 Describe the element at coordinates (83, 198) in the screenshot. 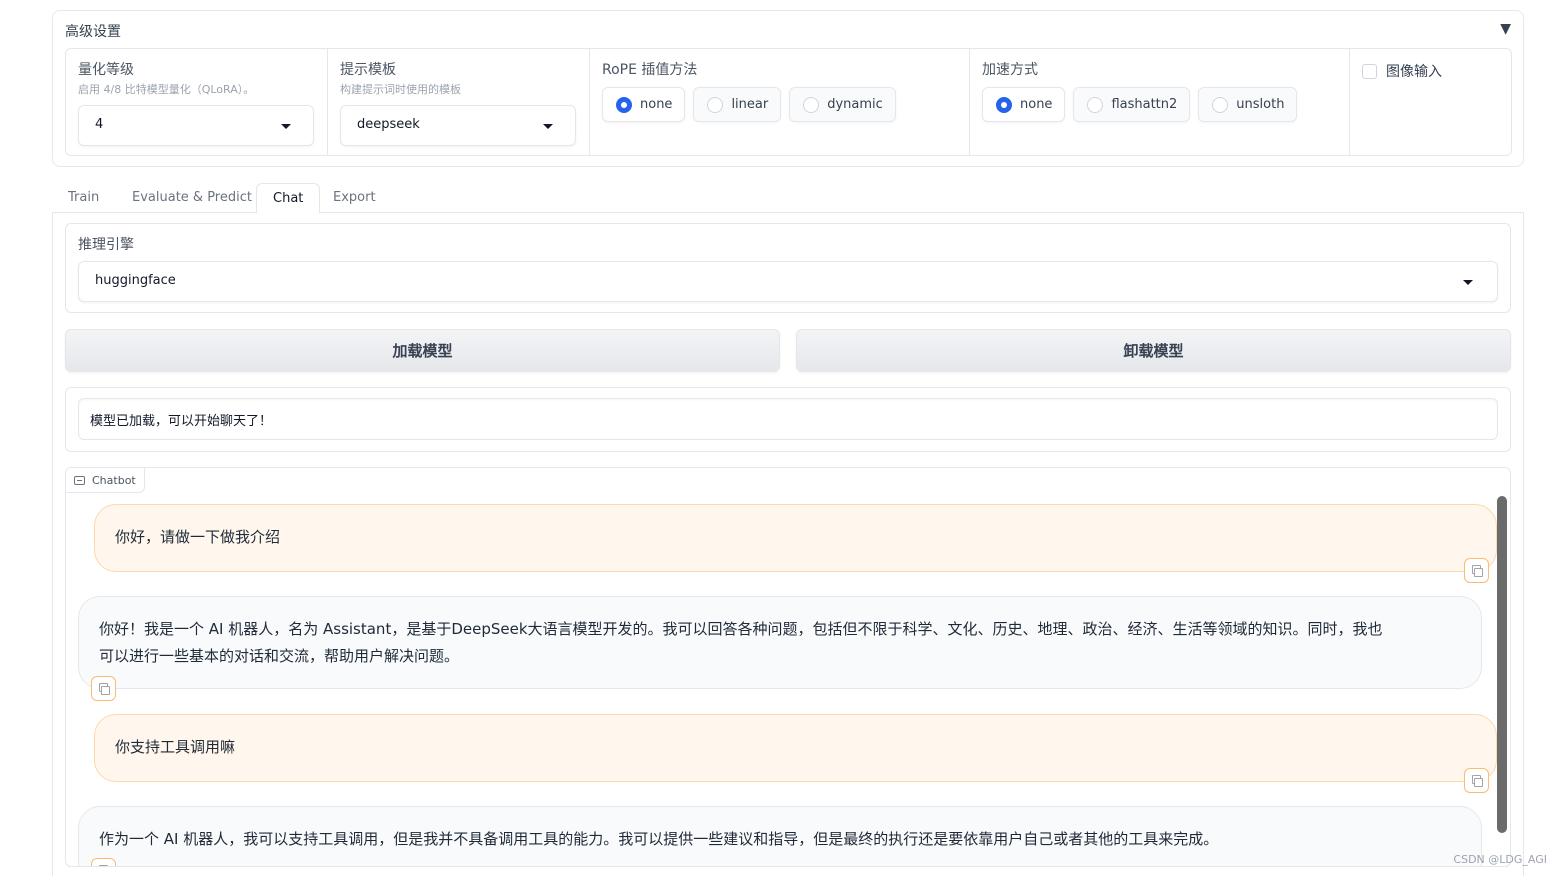

I see `tab-train: Train` at that location.